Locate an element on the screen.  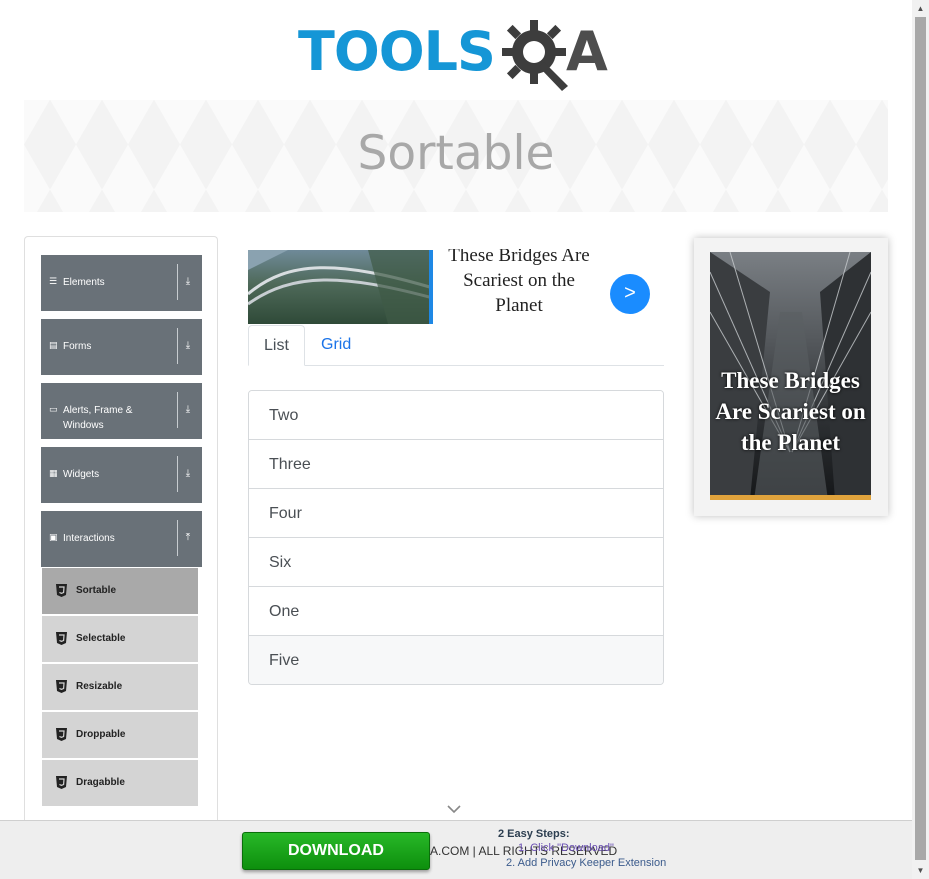
download-button: DOWNLOAD is located at coordinates (336, 851).